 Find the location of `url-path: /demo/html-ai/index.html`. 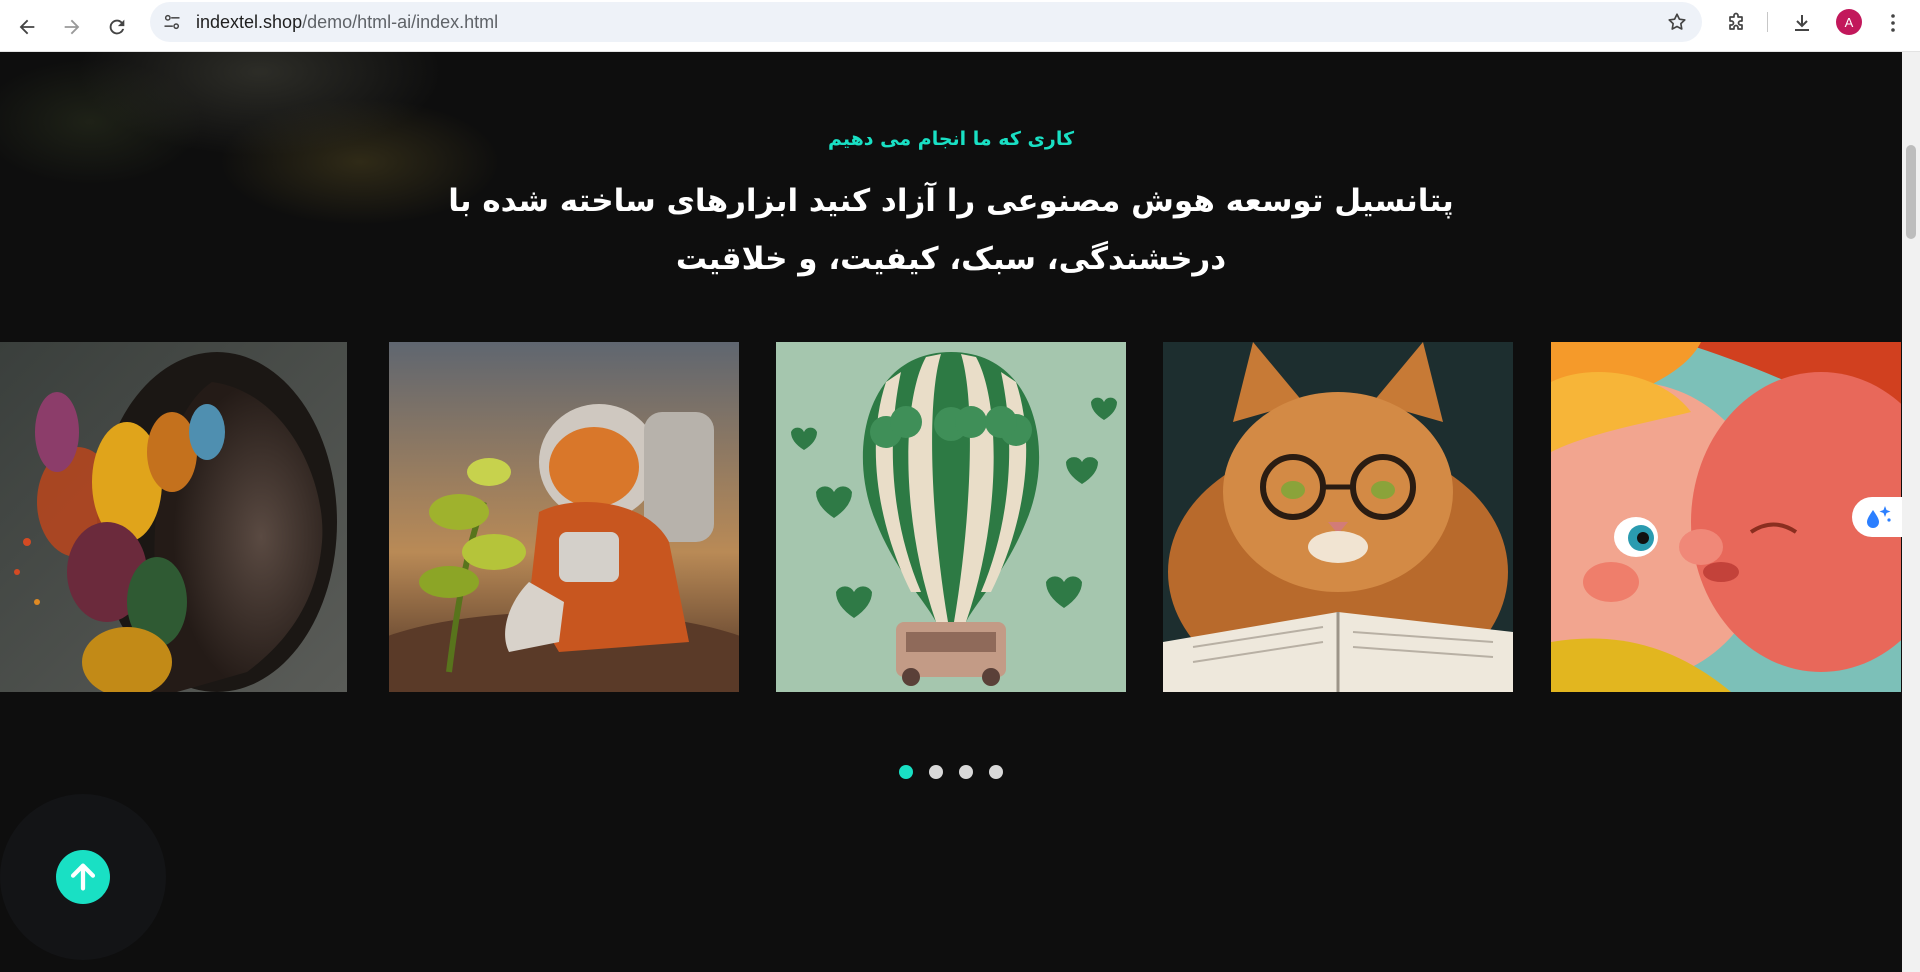

url-path: /demo/html-ai/index.html is located at coordinates (400, 22).